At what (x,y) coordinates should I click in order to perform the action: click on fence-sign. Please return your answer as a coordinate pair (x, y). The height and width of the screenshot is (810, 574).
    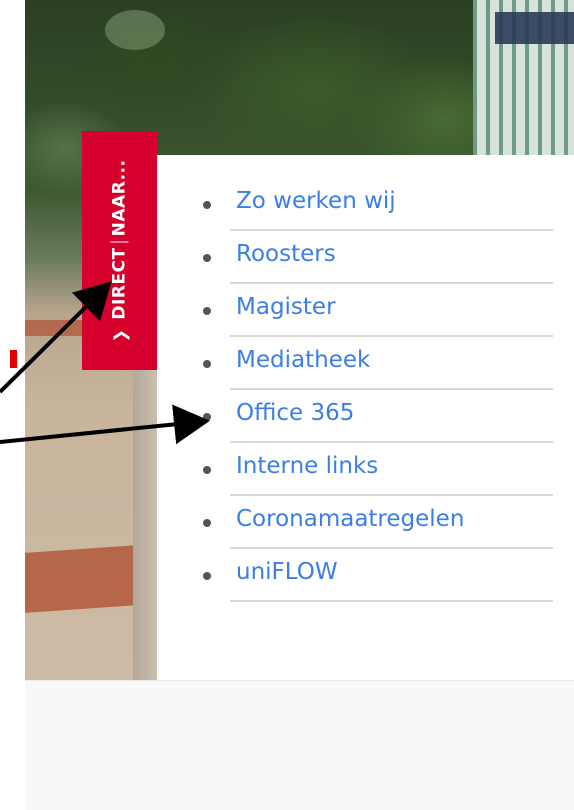
    Looking at the image, I should click on (534, 28).